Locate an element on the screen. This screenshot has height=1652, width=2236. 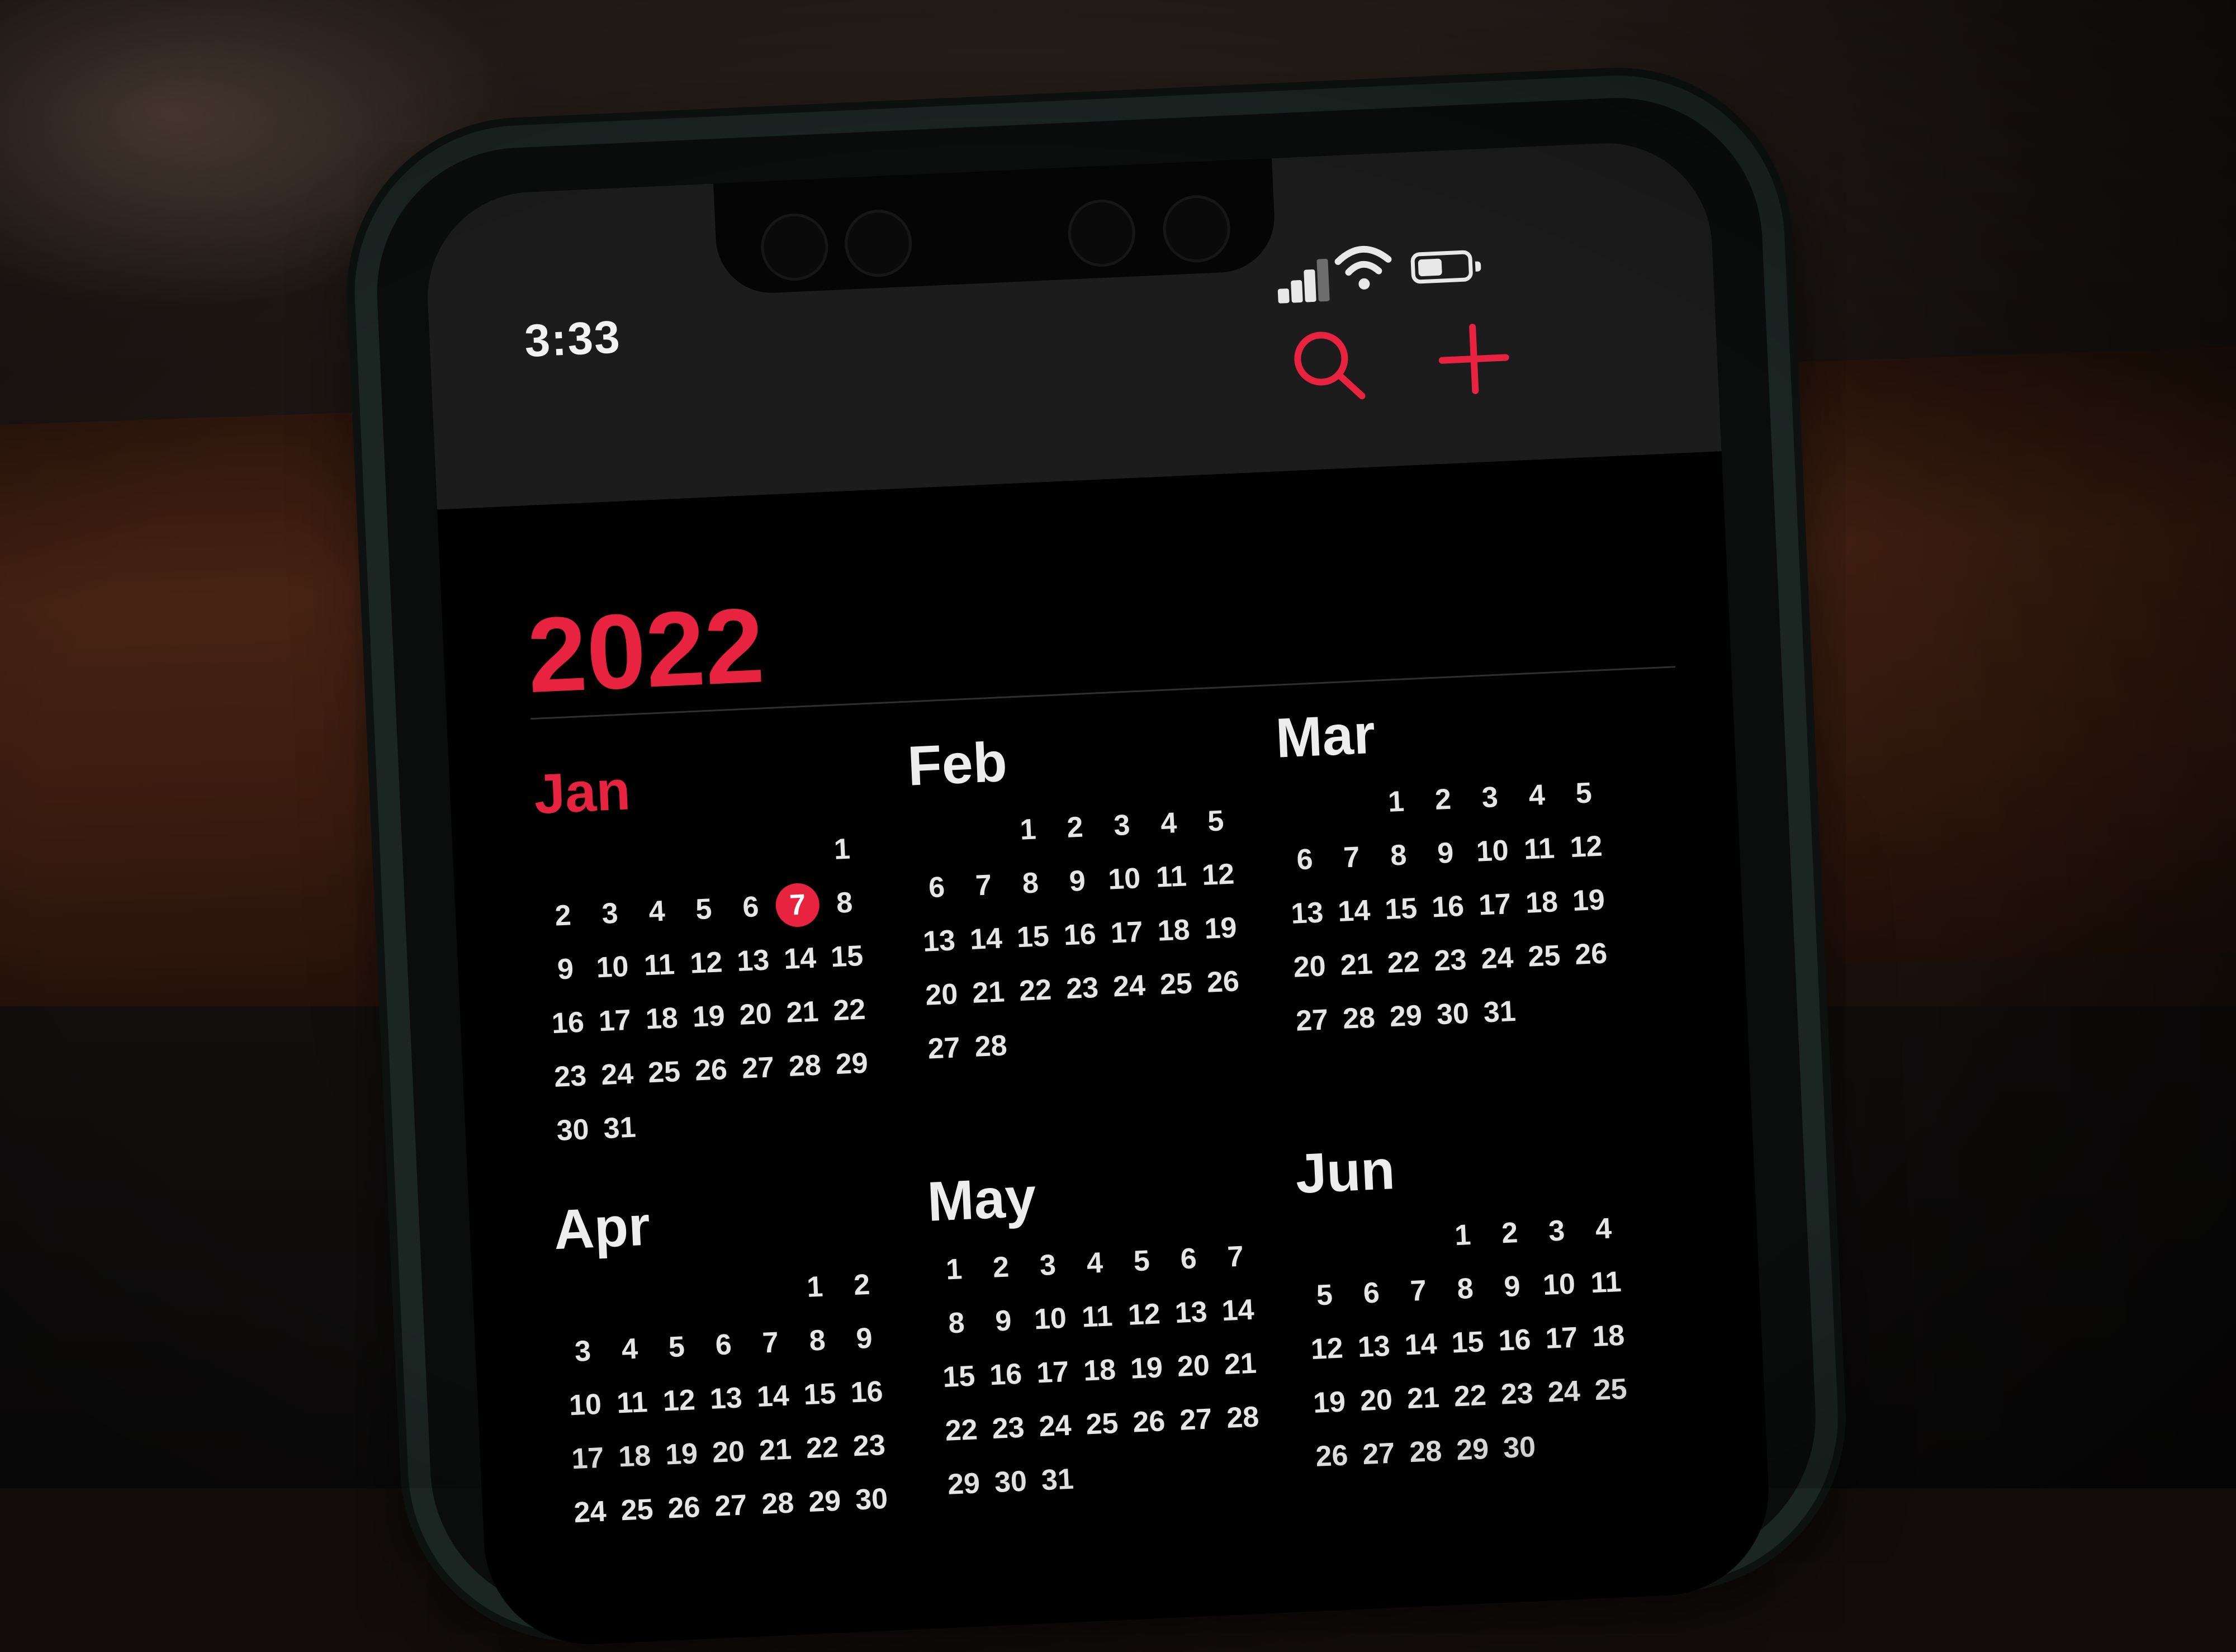
search-icon is located at coordinates (1329, 366).